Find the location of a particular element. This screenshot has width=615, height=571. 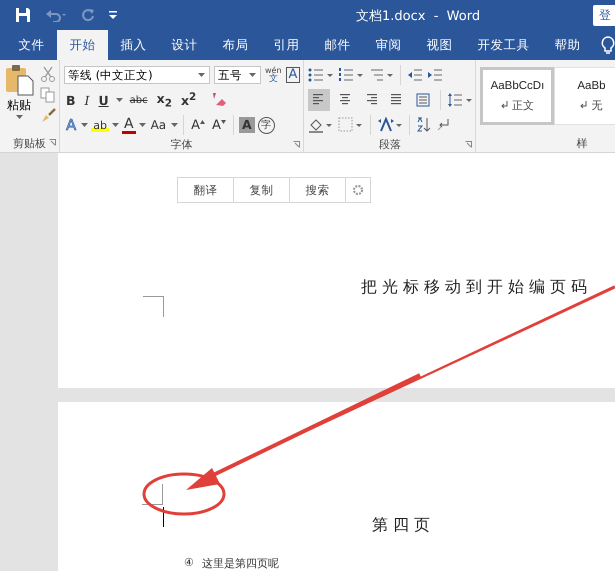

style-gallery-item: AaBb 无 is located at coordinates (584, 96).